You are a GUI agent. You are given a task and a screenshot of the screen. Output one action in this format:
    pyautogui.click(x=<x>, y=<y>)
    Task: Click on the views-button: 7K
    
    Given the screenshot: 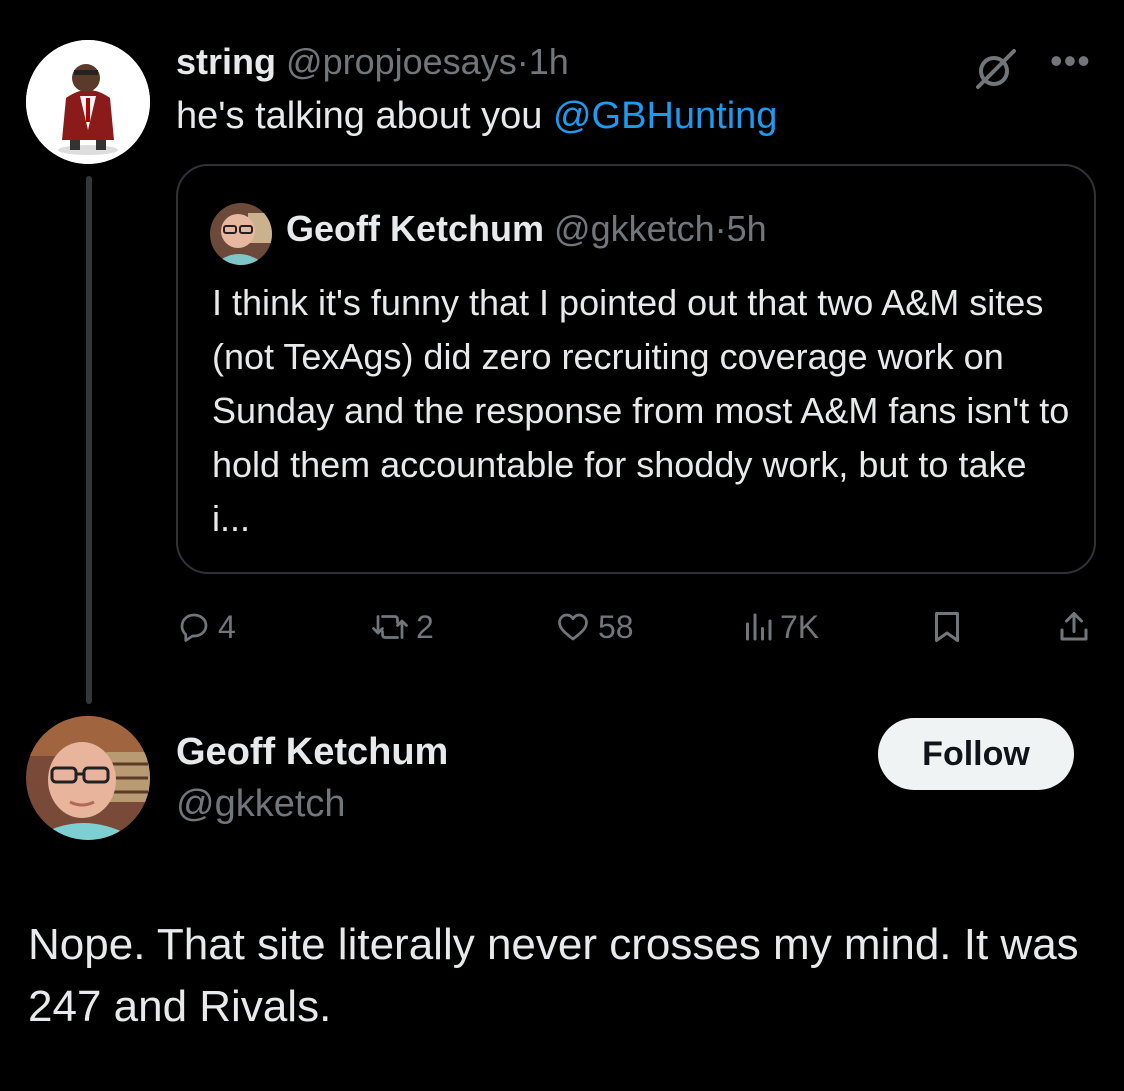 What is the action you would take?
    pyautogui.click(x=780, y=627)
    